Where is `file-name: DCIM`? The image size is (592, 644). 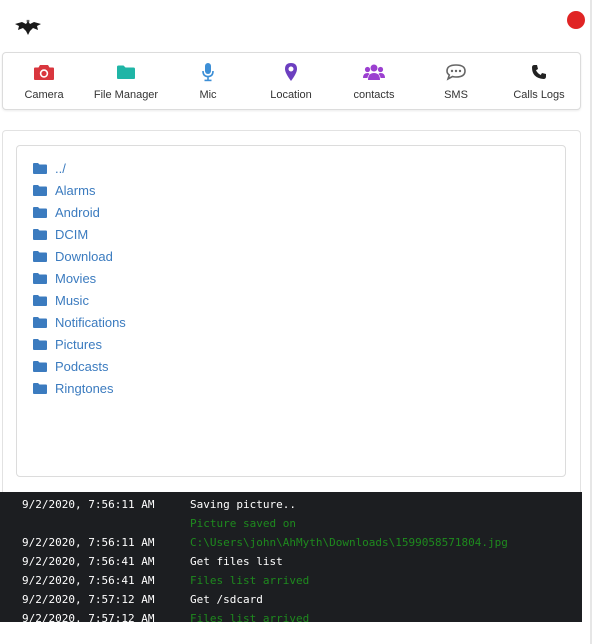 file-name: DCIM is located at coordinates (72, 234).